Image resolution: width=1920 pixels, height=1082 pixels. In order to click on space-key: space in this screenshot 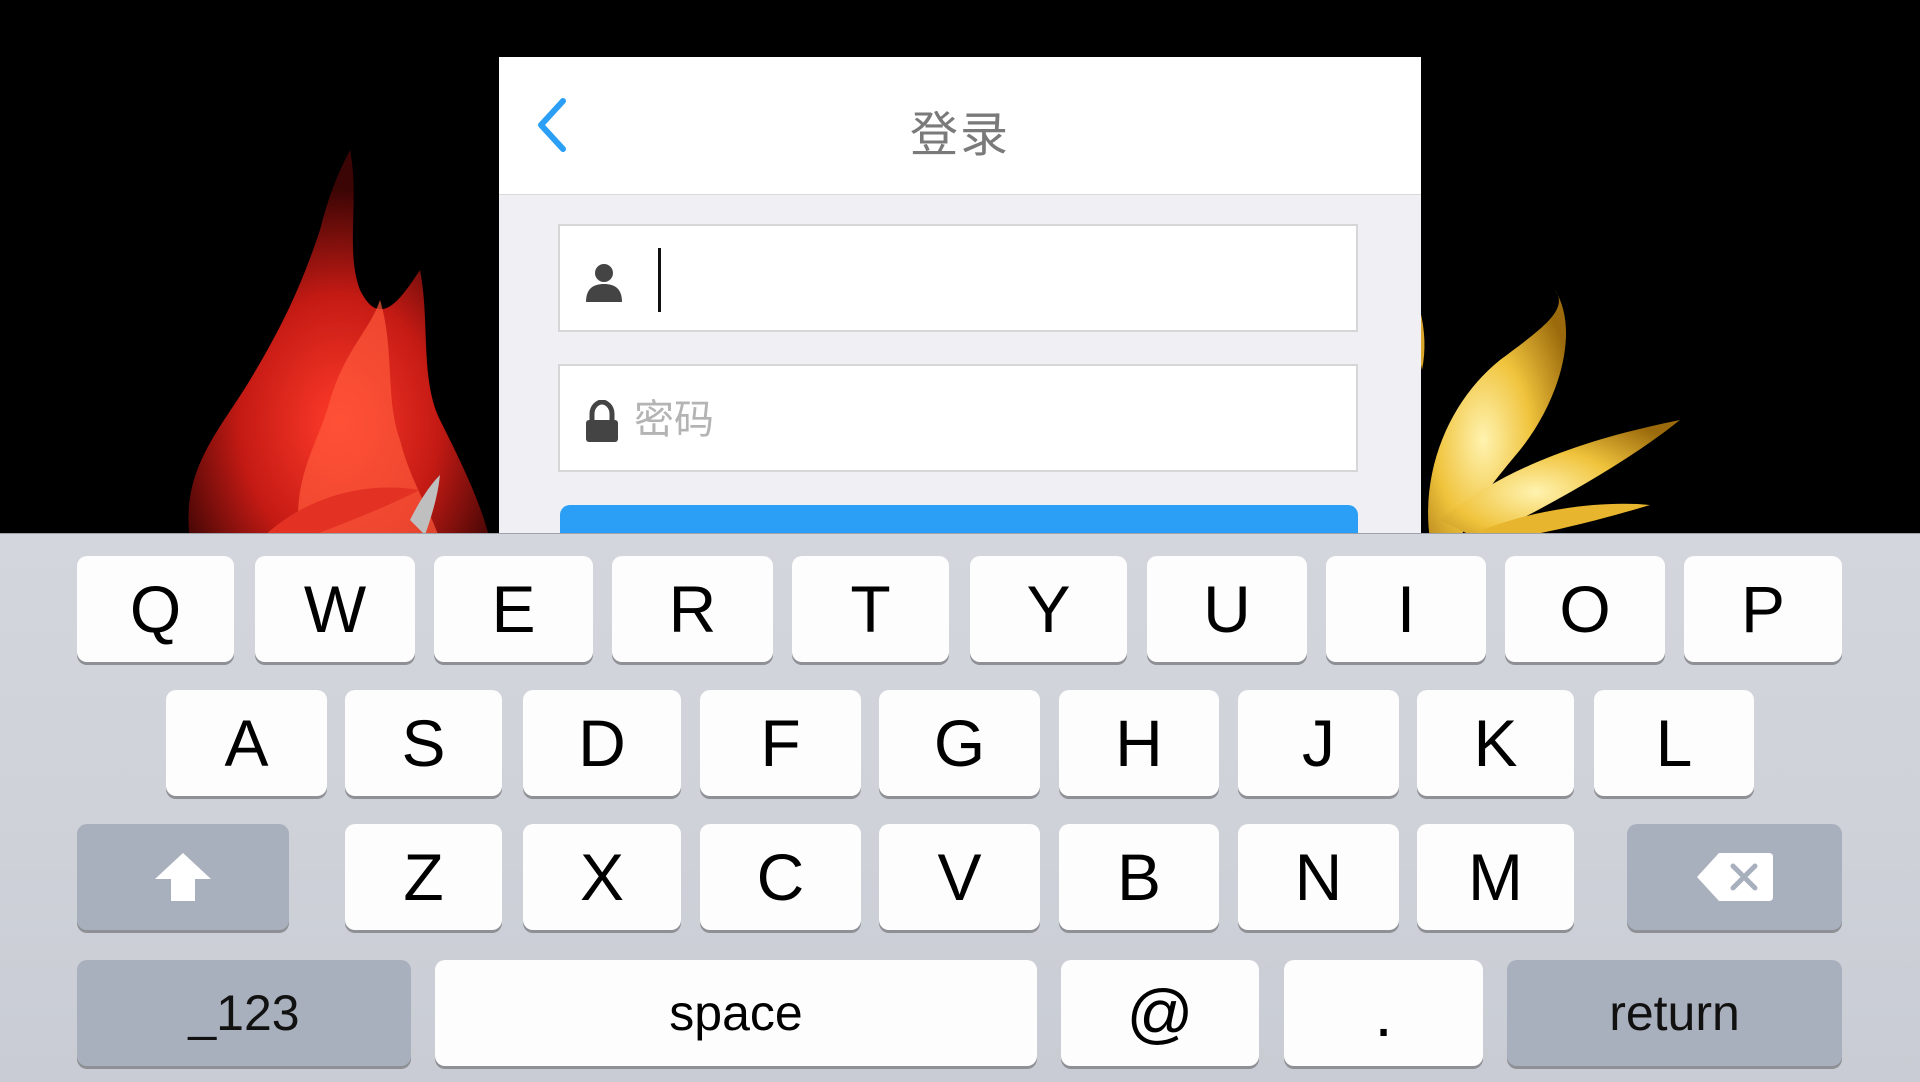, I will do `click(736, 1013)`.